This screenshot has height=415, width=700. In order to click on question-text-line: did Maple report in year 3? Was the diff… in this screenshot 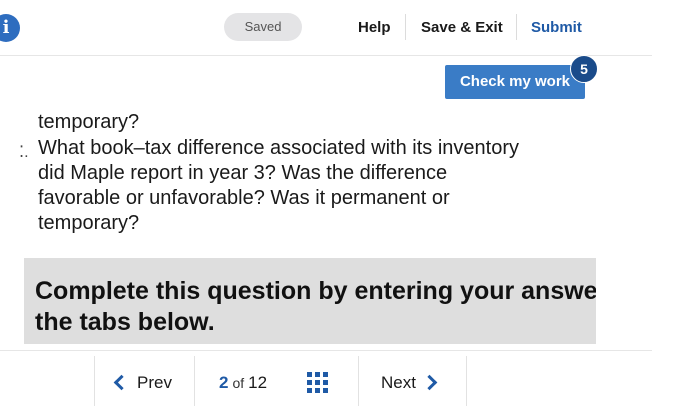, I will do `click(243, 173)`.